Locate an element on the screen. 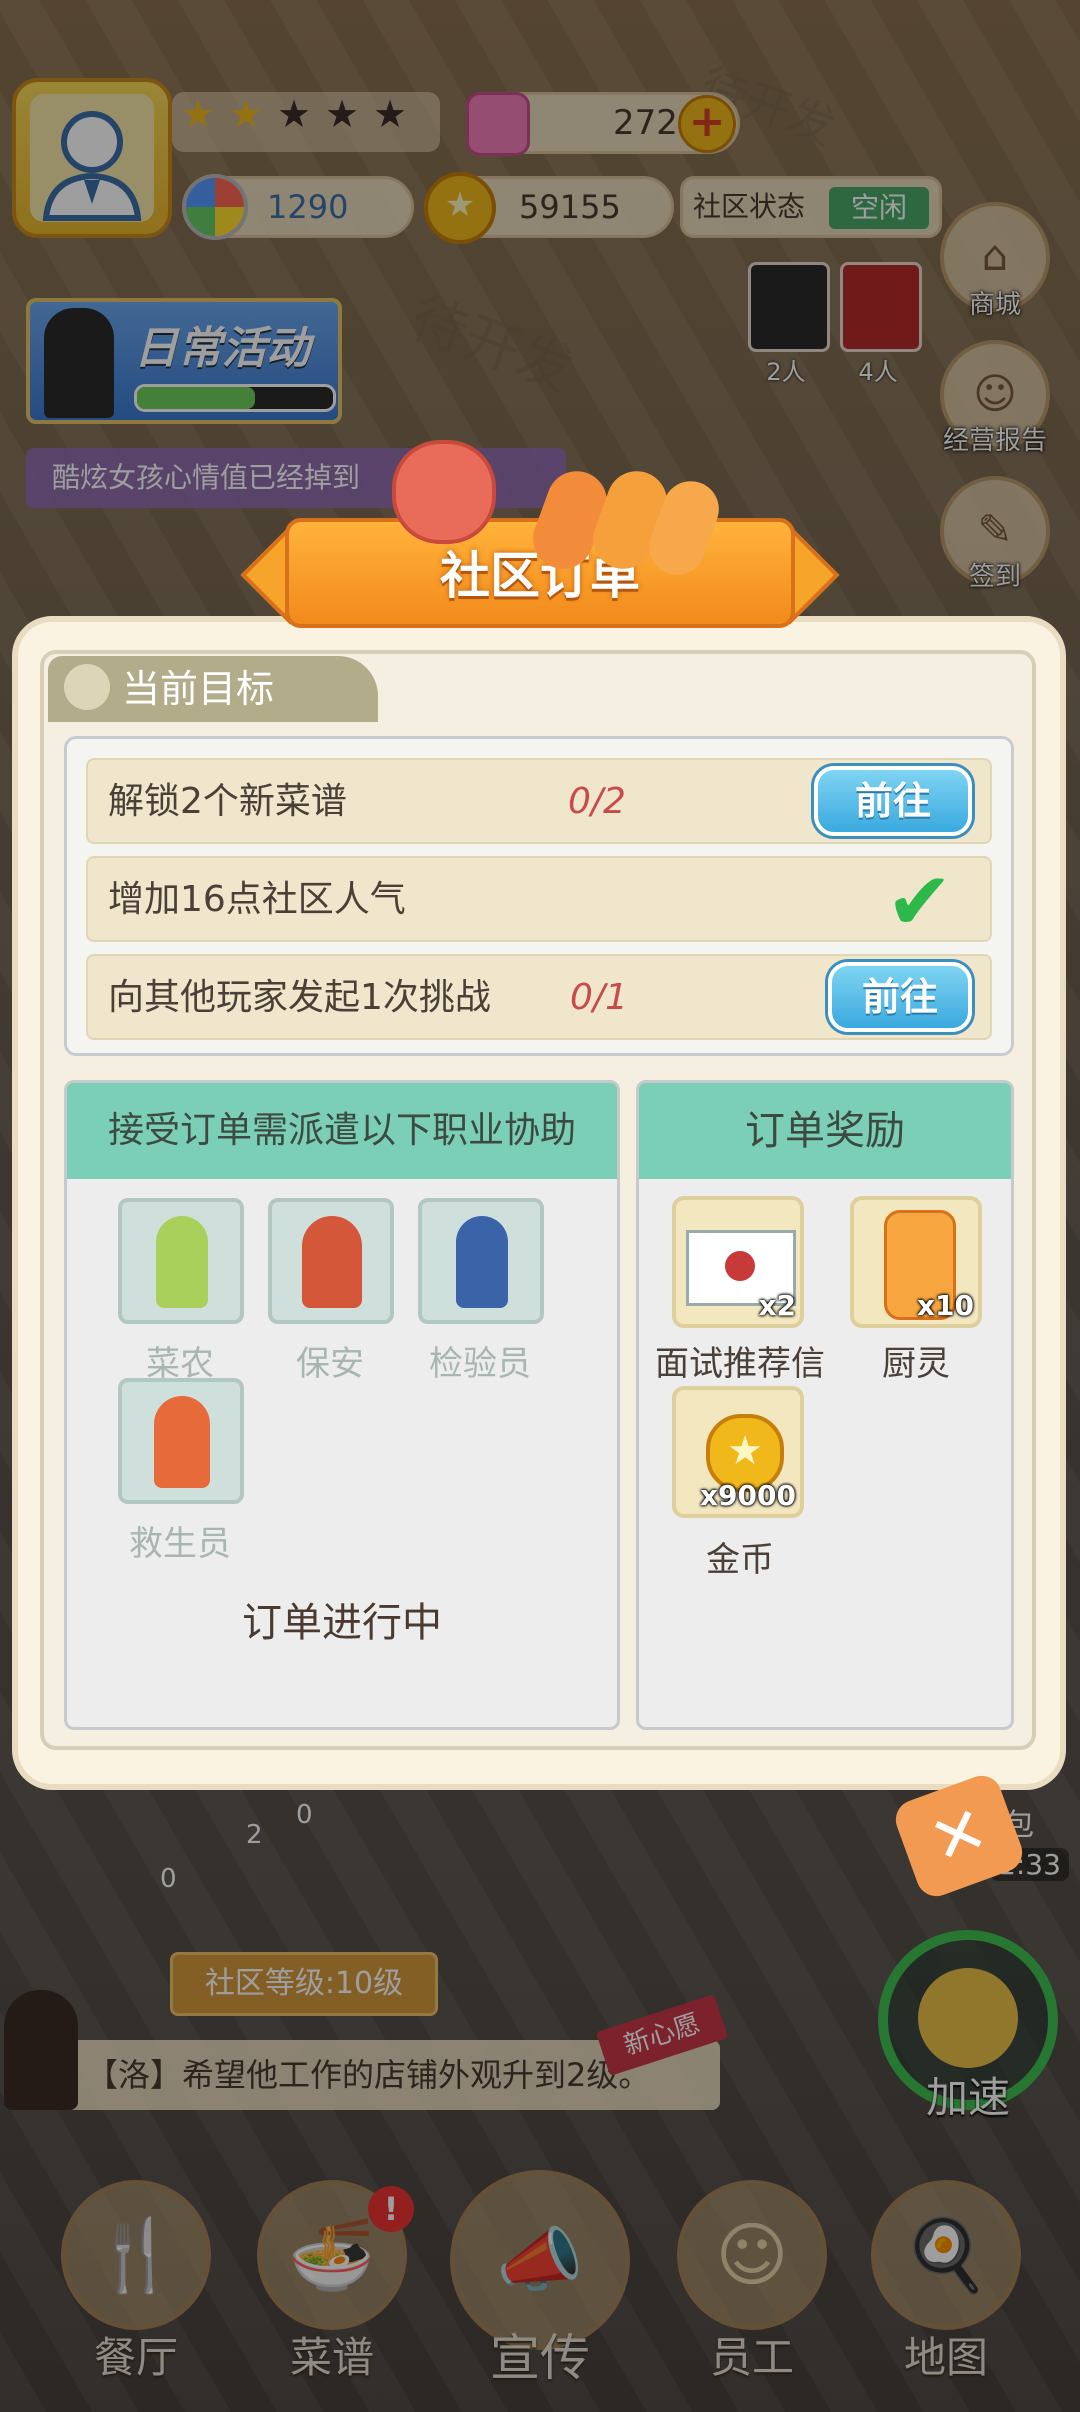 The height and width of the screenshot is (2412, 1080). checkmark-icon: ✔ is located at coordinates (920, 901).